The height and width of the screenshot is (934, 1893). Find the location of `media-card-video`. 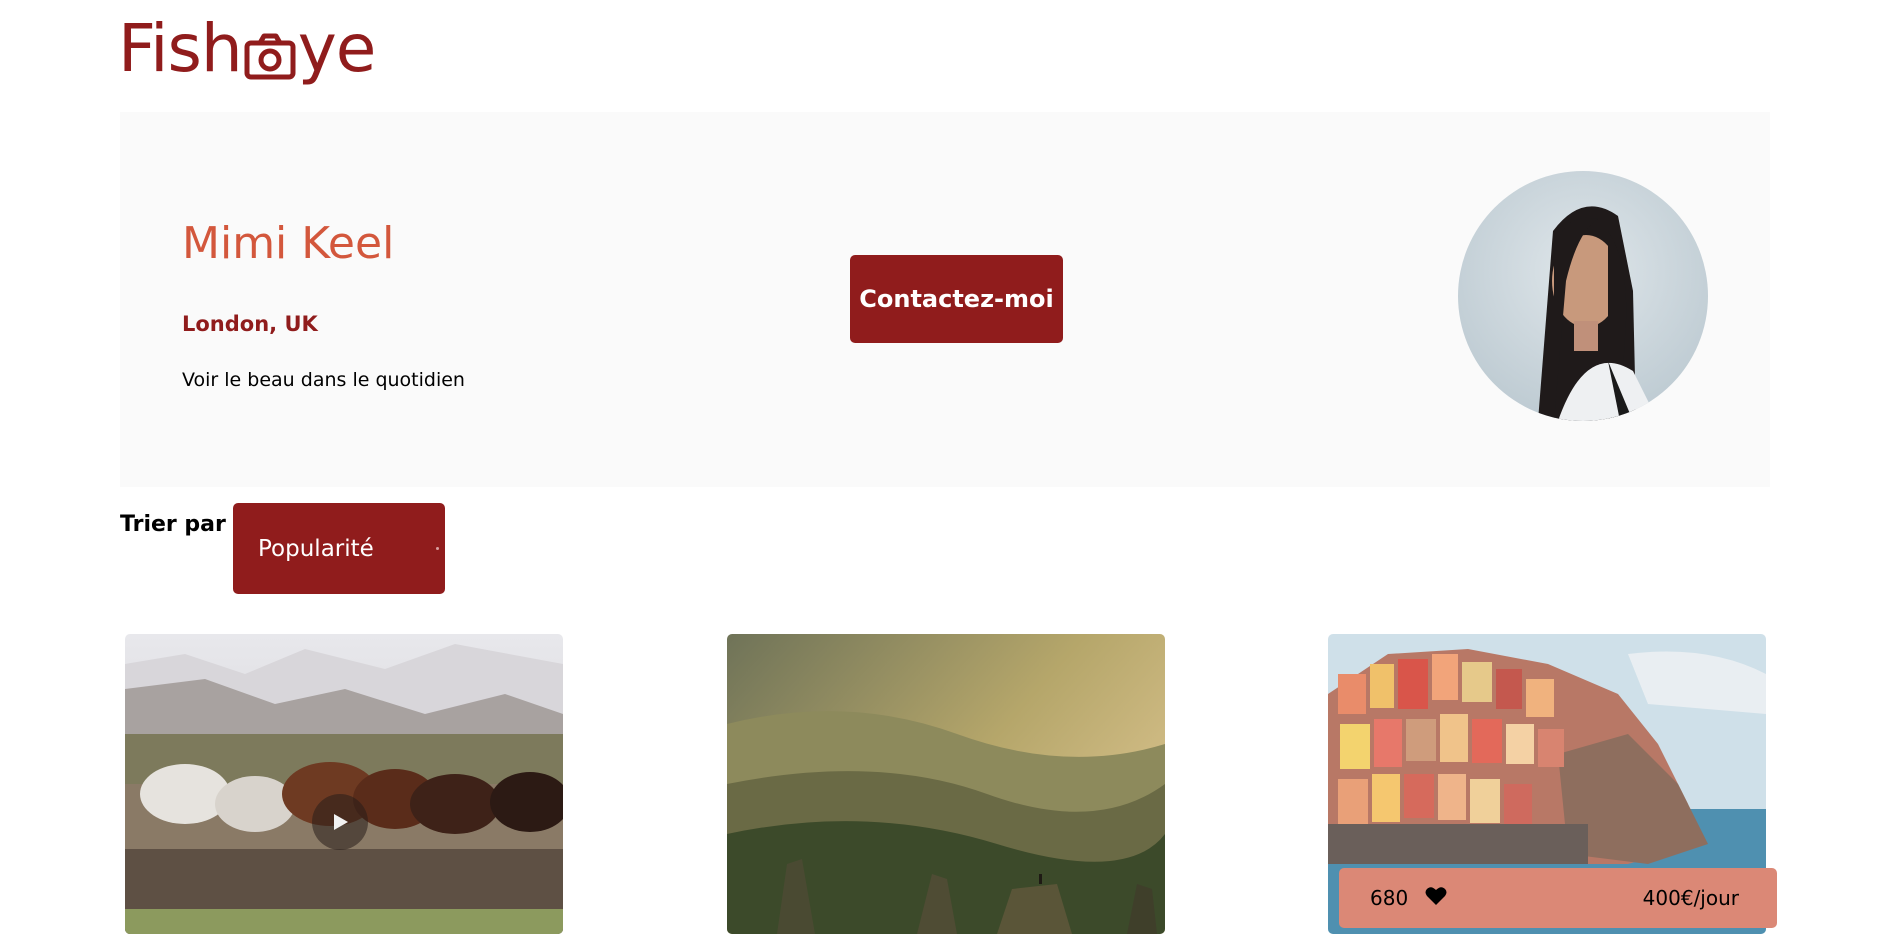

media-card-video is located at coordinates (344, 784).